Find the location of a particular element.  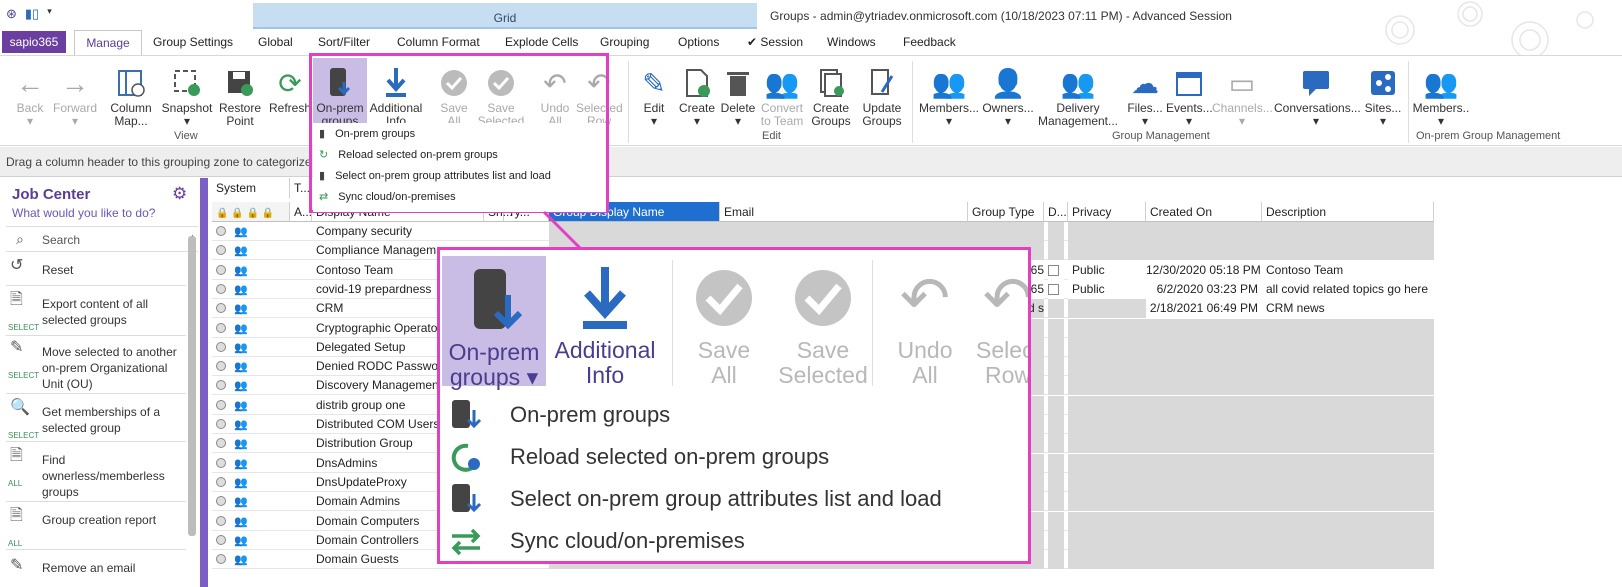

chevron-down-icon: ▾ is located at coordinates (49, 14).